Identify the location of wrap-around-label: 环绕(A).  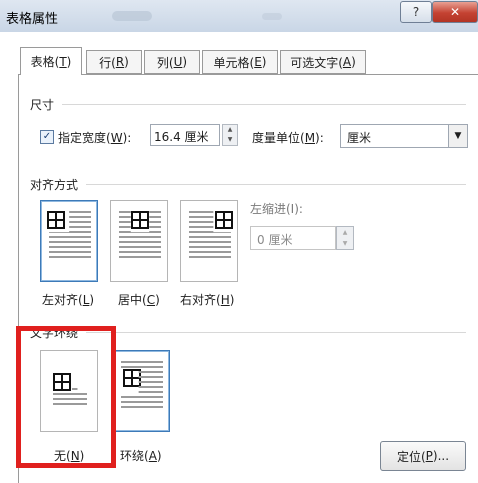
(141, 456).